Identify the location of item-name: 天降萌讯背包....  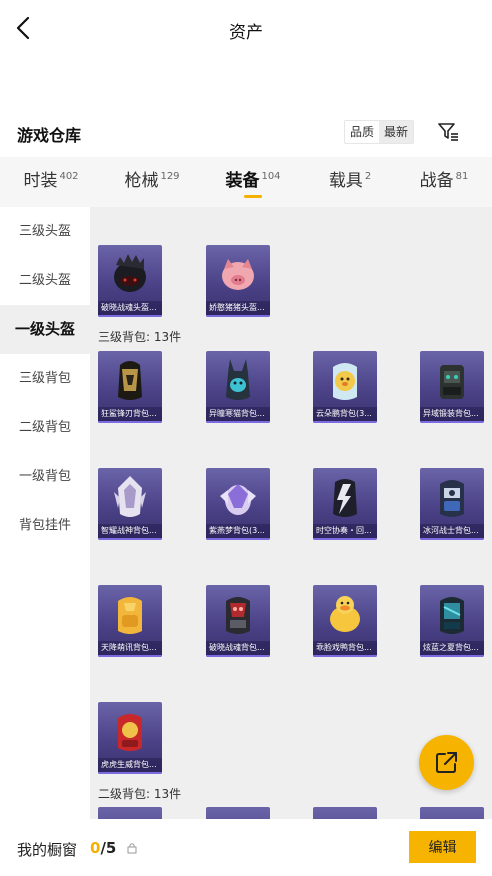
(130, 648).